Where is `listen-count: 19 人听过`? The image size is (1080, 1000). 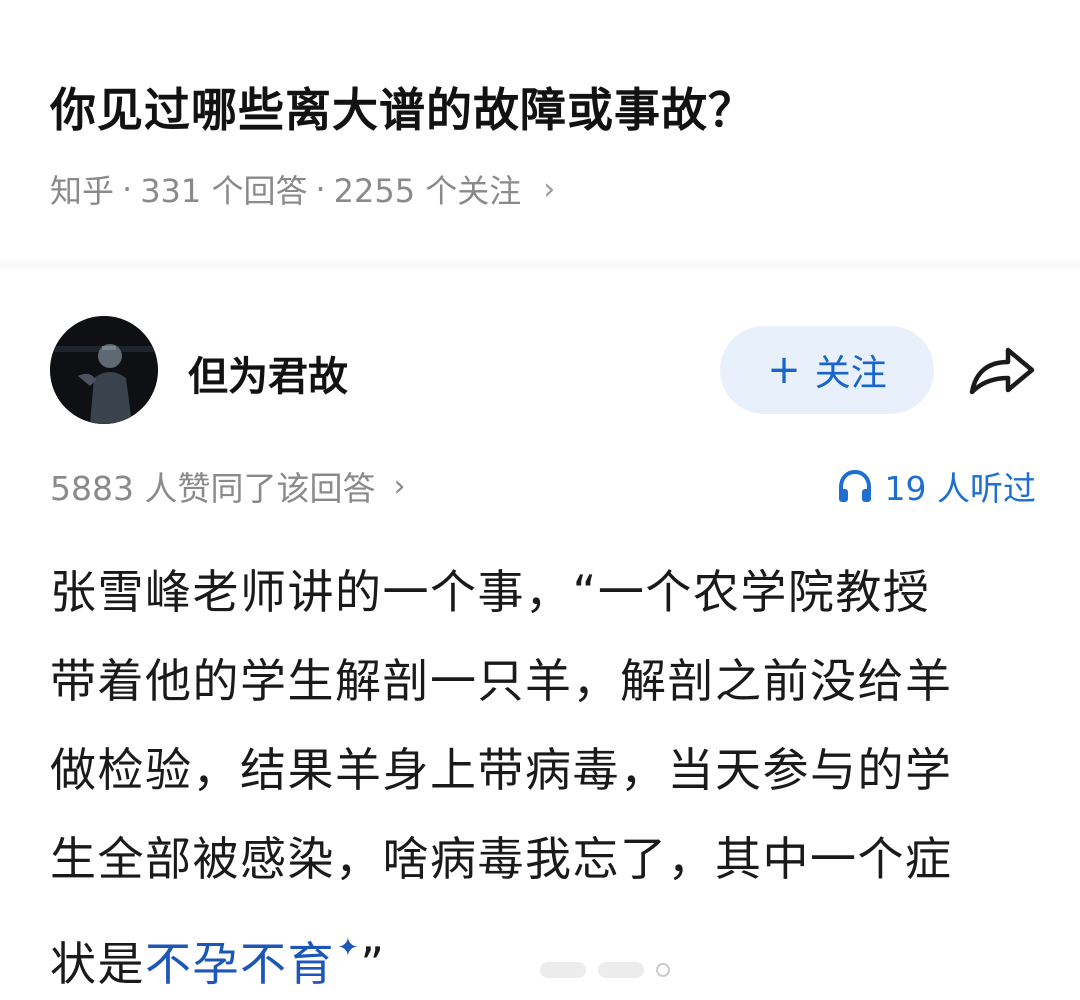
listen-count: 19 人听过 is located at coordinates (936, 486).